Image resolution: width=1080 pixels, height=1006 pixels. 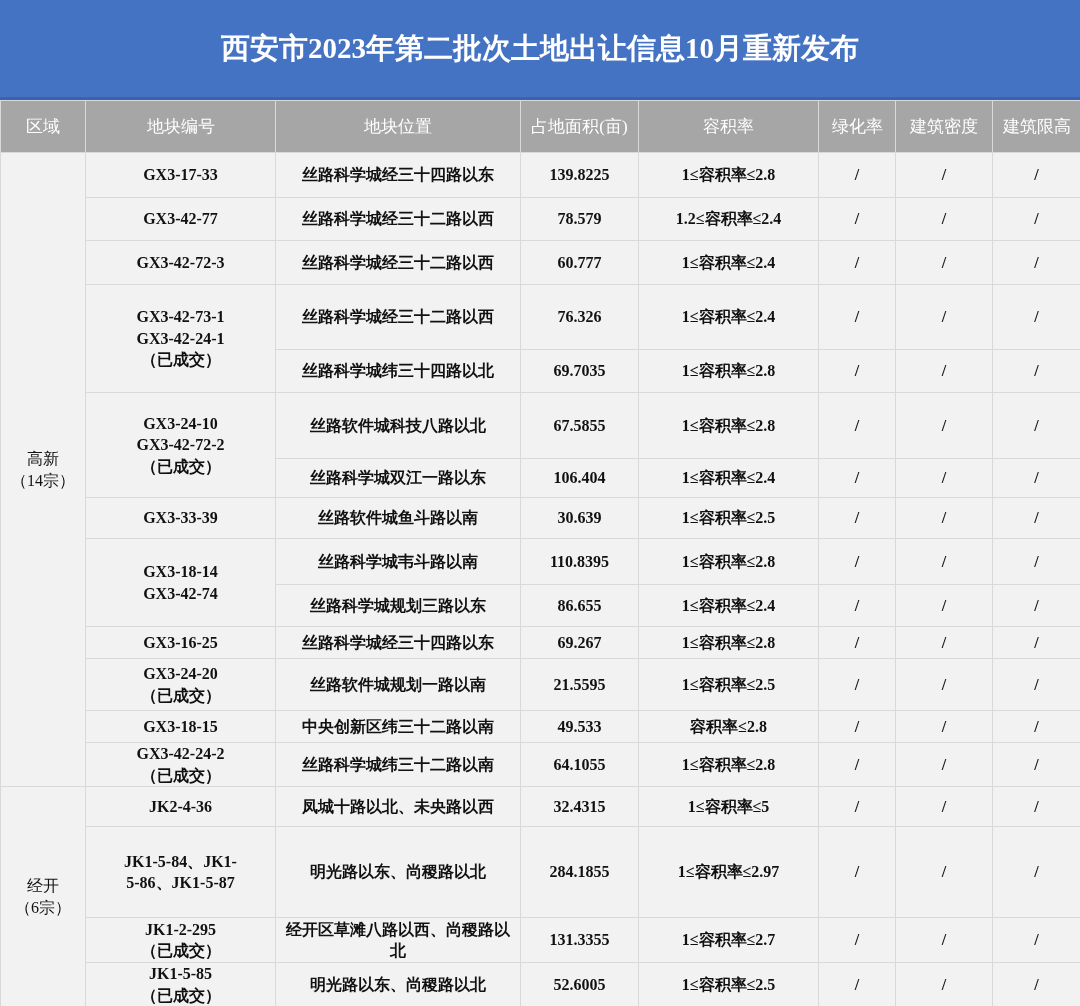 I want to click on table-cell: GX3-17-33, so click(x=180, y=175).